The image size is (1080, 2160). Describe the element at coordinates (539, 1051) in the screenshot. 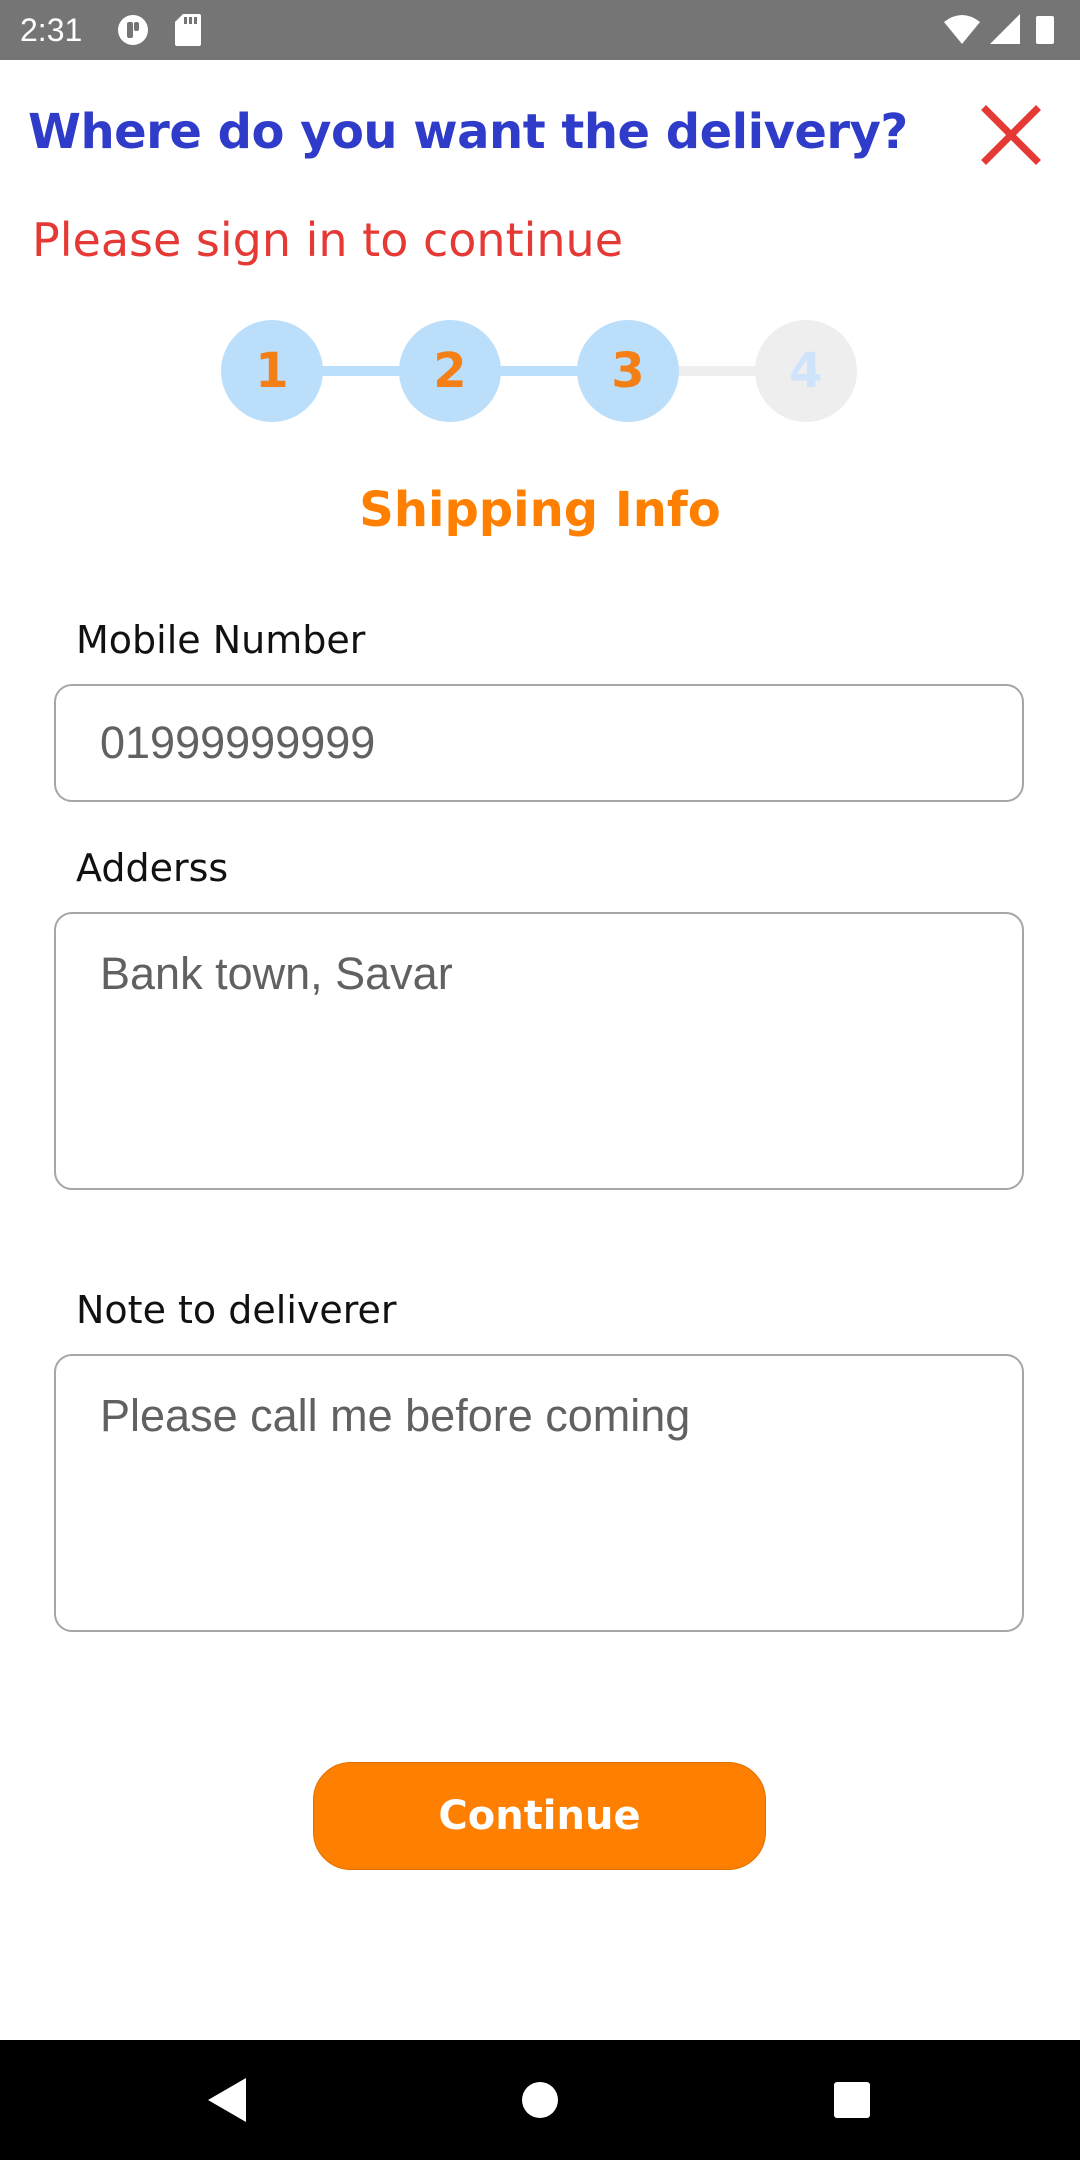

I see `address-input: Bank town, Savar` at that location.